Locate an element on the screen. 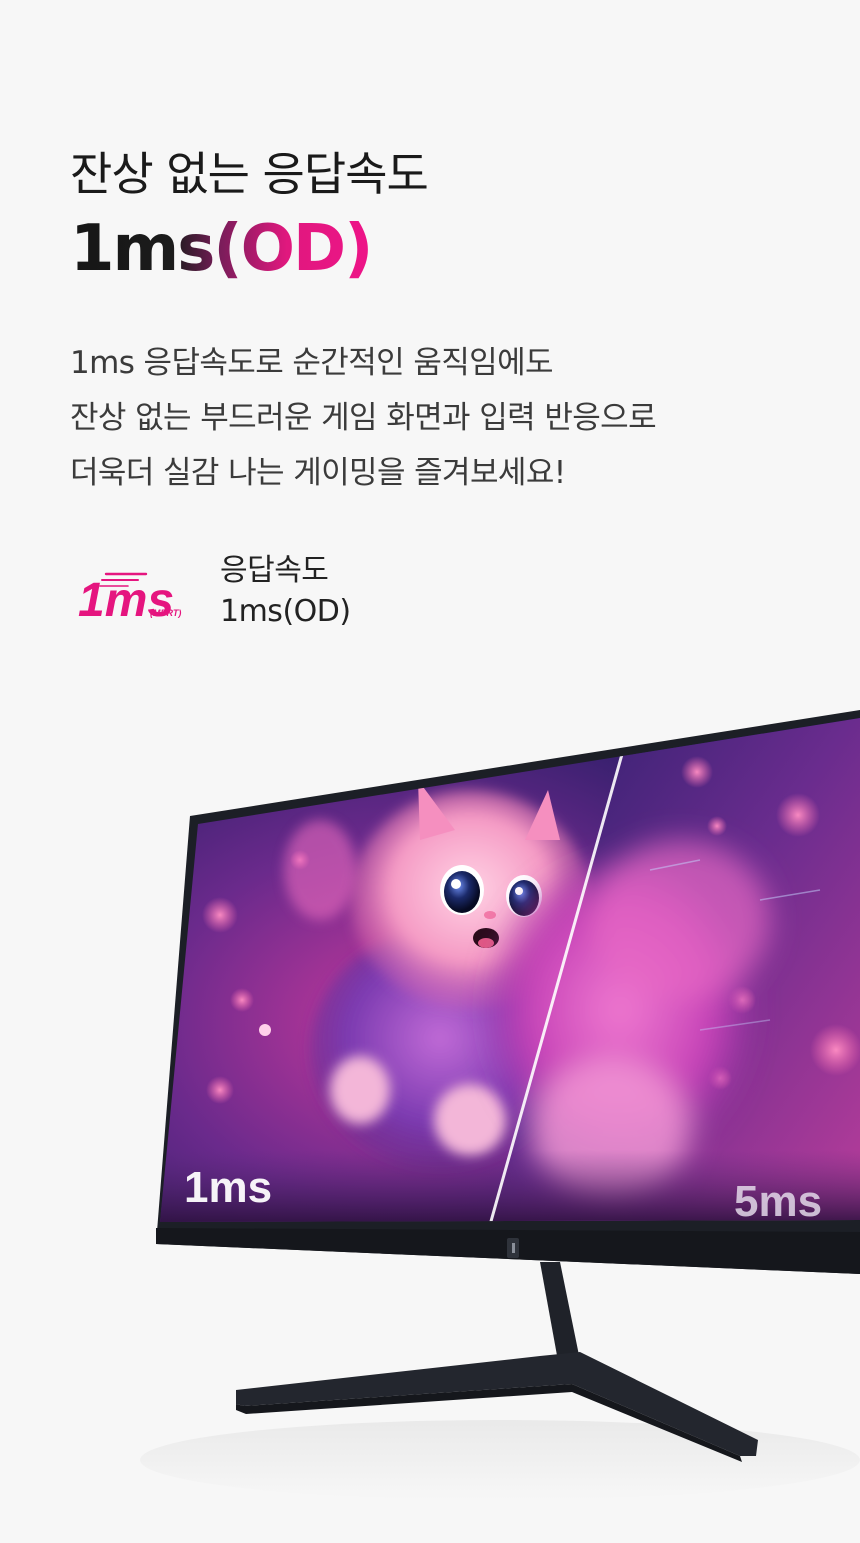 This screenshot has height=1543, width=860. slow-response-label: 5ms is located at coordinates (778, 1201).